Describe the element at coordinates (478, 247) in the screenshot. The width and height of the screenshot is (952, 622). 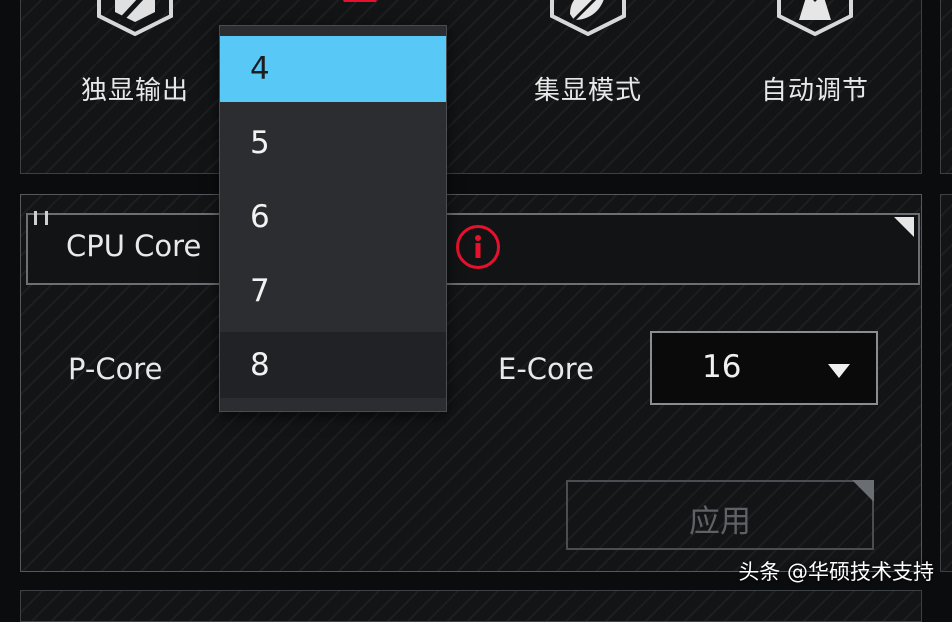
I see `info-icon` at that location.